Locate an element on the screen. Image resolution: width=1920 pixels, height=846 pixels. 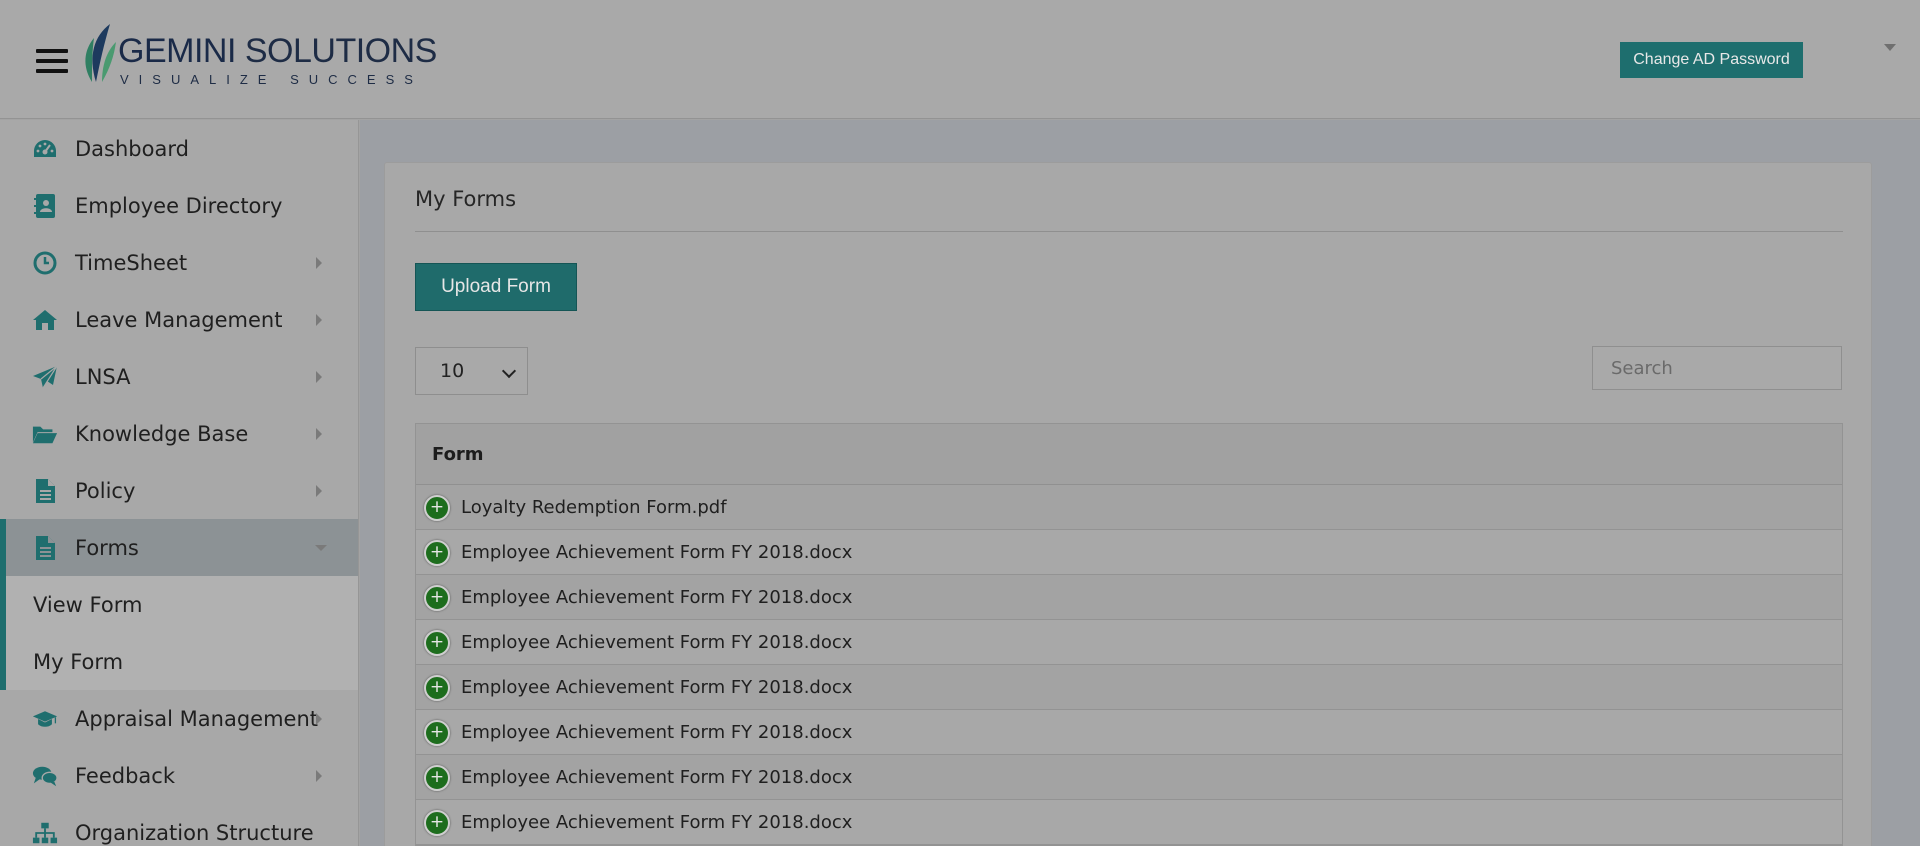
logo-wordmark: GEMINI SOLUTIONS is located at coordinates (277, 51).